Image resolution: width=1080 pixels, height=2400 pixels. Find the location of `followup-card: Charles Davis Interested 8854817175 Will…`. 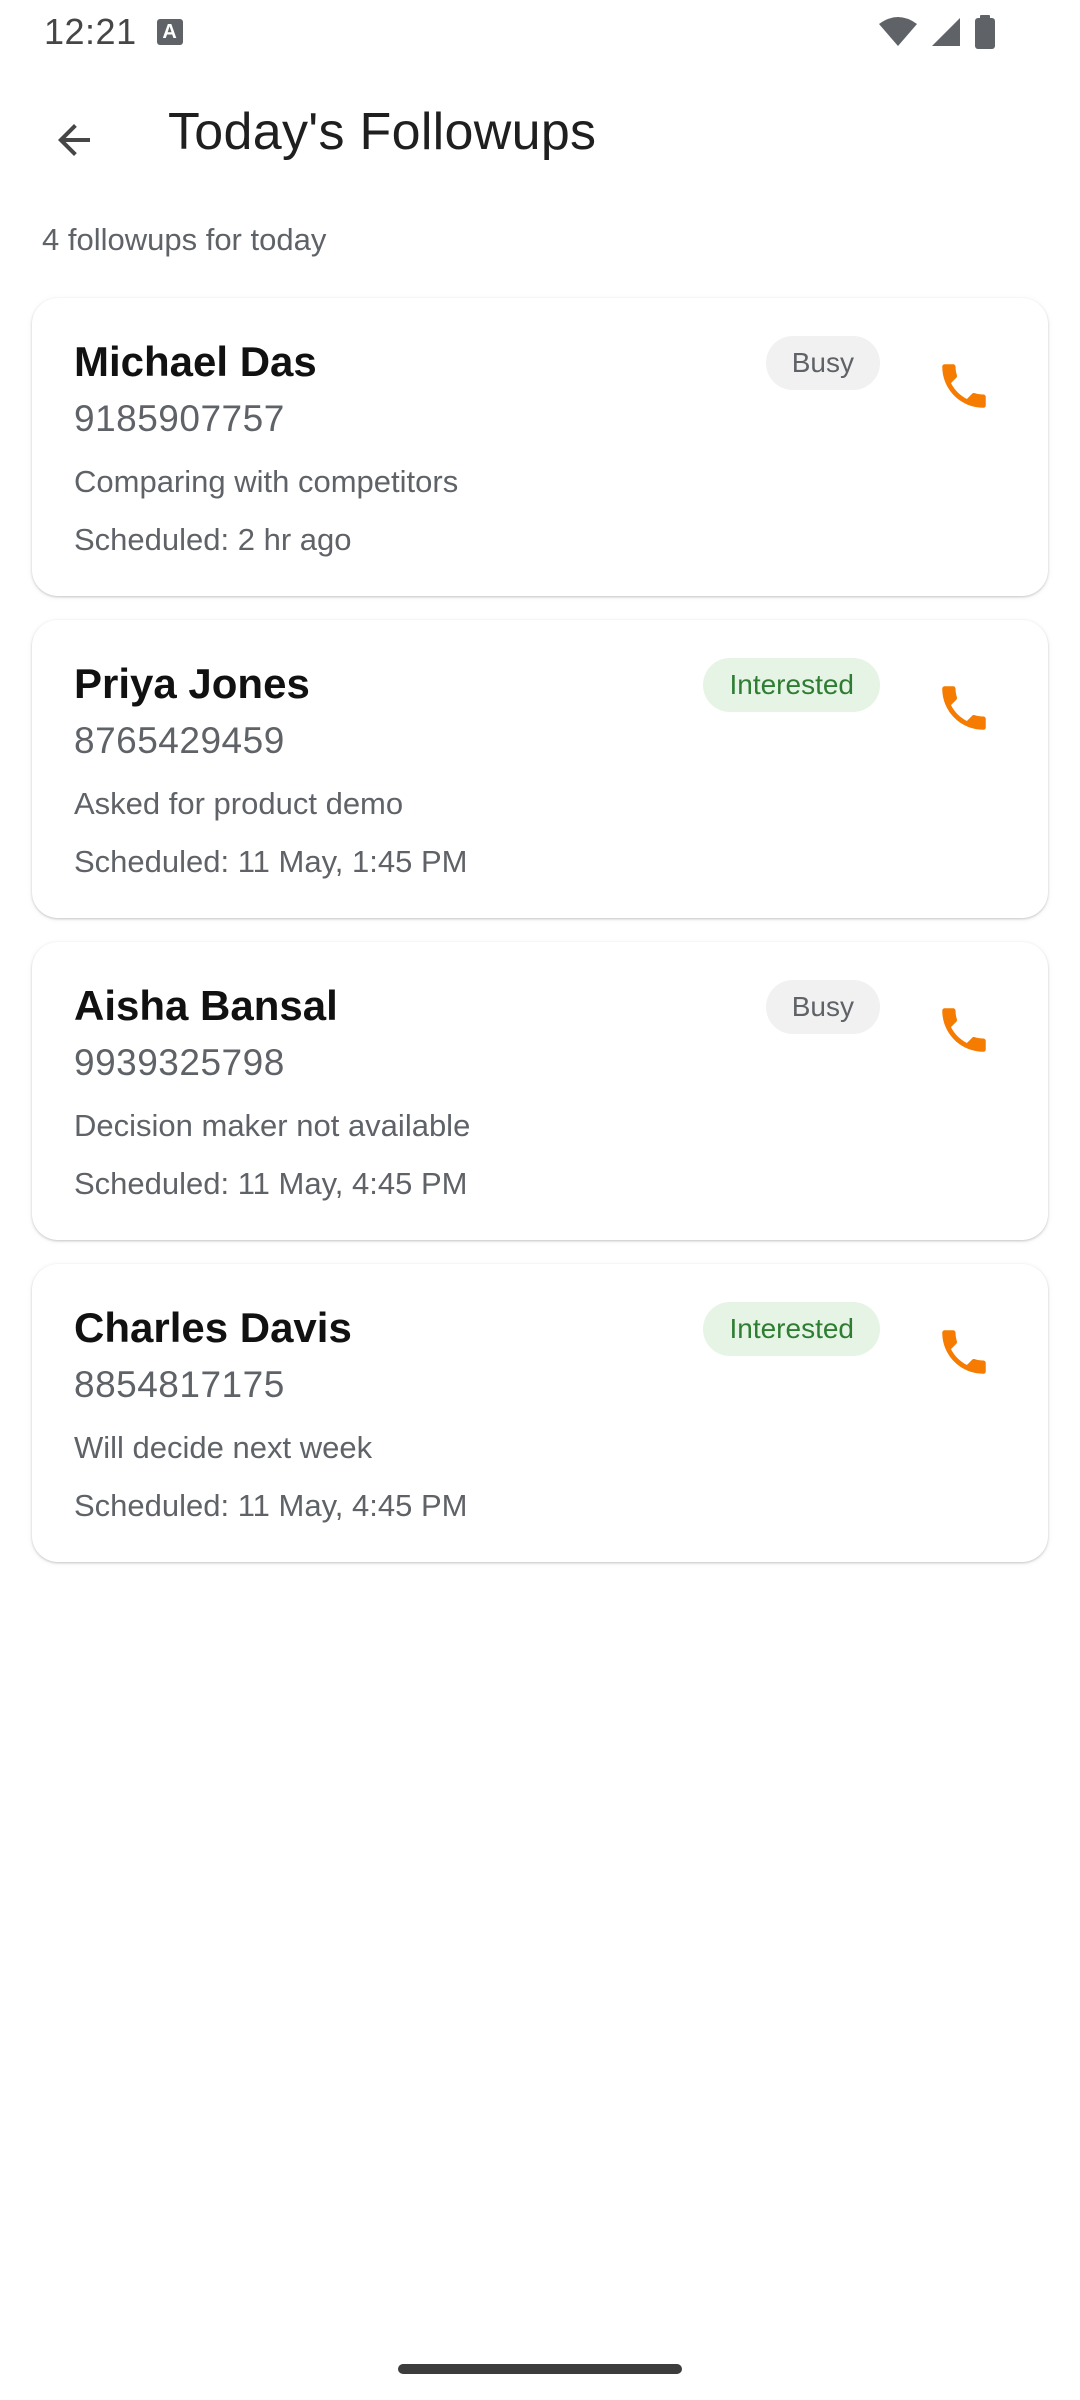

followup-card: Charles Davis Interested 8854817175 Will… is located at coordinates (540, 1413).